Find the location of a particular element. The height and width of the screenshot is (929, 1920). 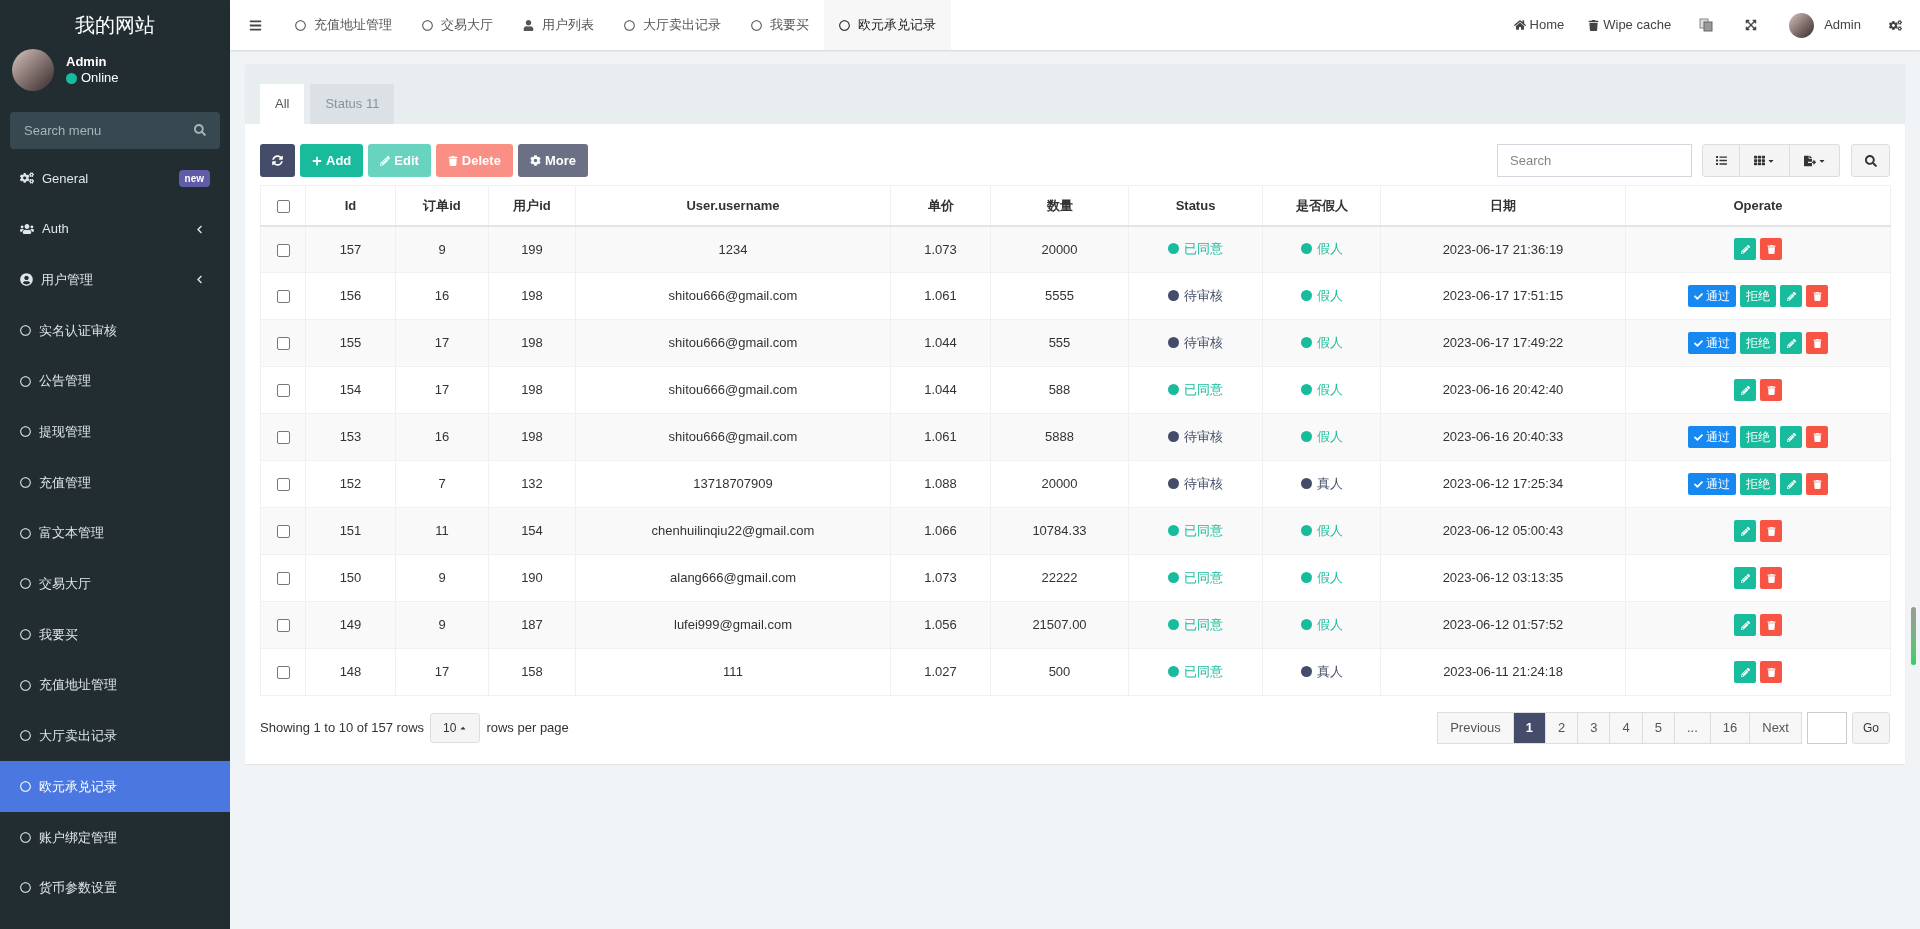

refresh-button is located at coordinates (277, 160).